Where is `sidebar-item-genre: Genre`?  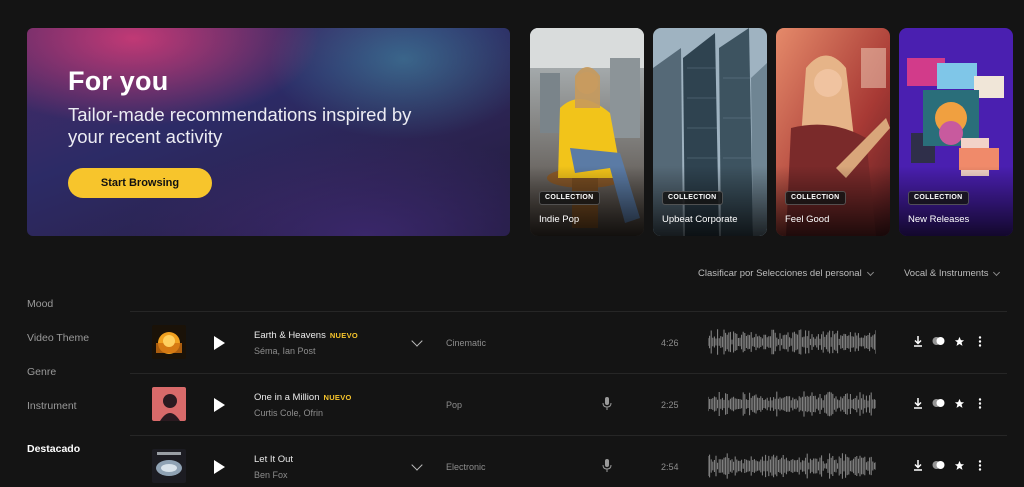 sidebar-item-genre: Genre is located at coordinates (41, 372).